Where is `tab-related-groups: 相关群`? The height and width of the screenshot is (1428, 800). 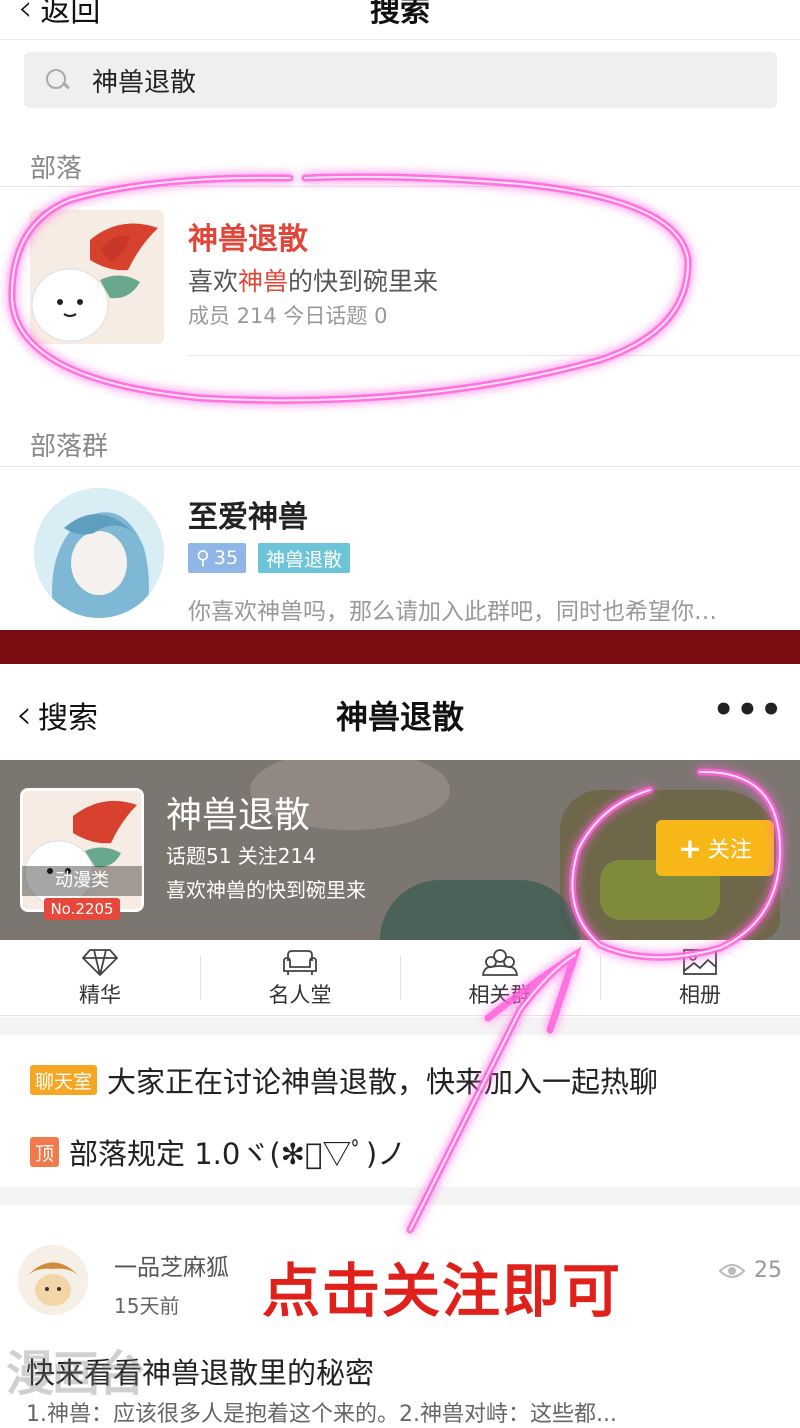 tab-related-groups: 相关群 is located at coordinates (500, 977).